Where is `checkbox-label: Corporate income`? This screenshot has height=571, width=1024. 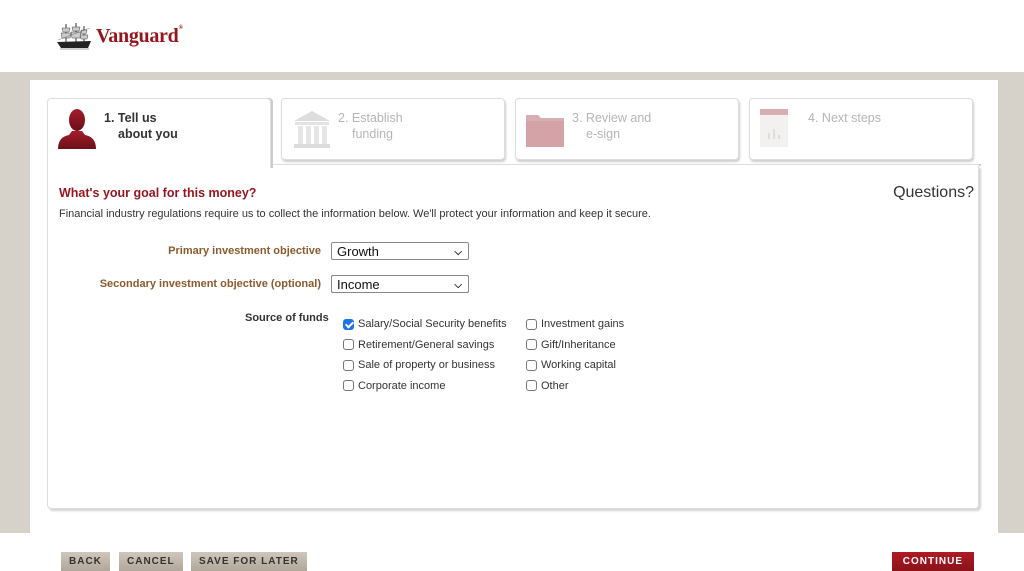
checkbox-label: Corporate income is located at coordinates (402, 385).